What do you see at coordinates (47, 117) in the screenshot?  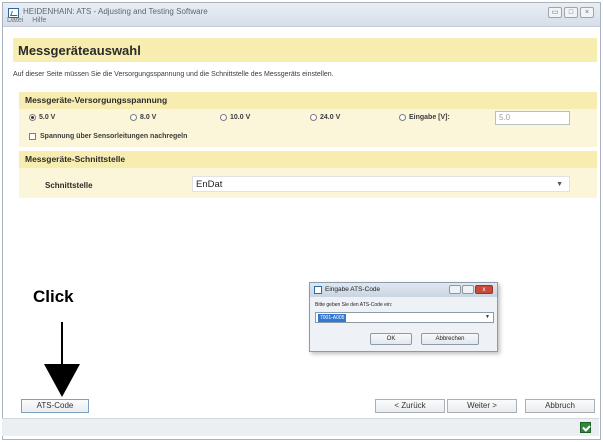 I see `radio-5v-label: 5.0 V` at bounding box center [47, 117].